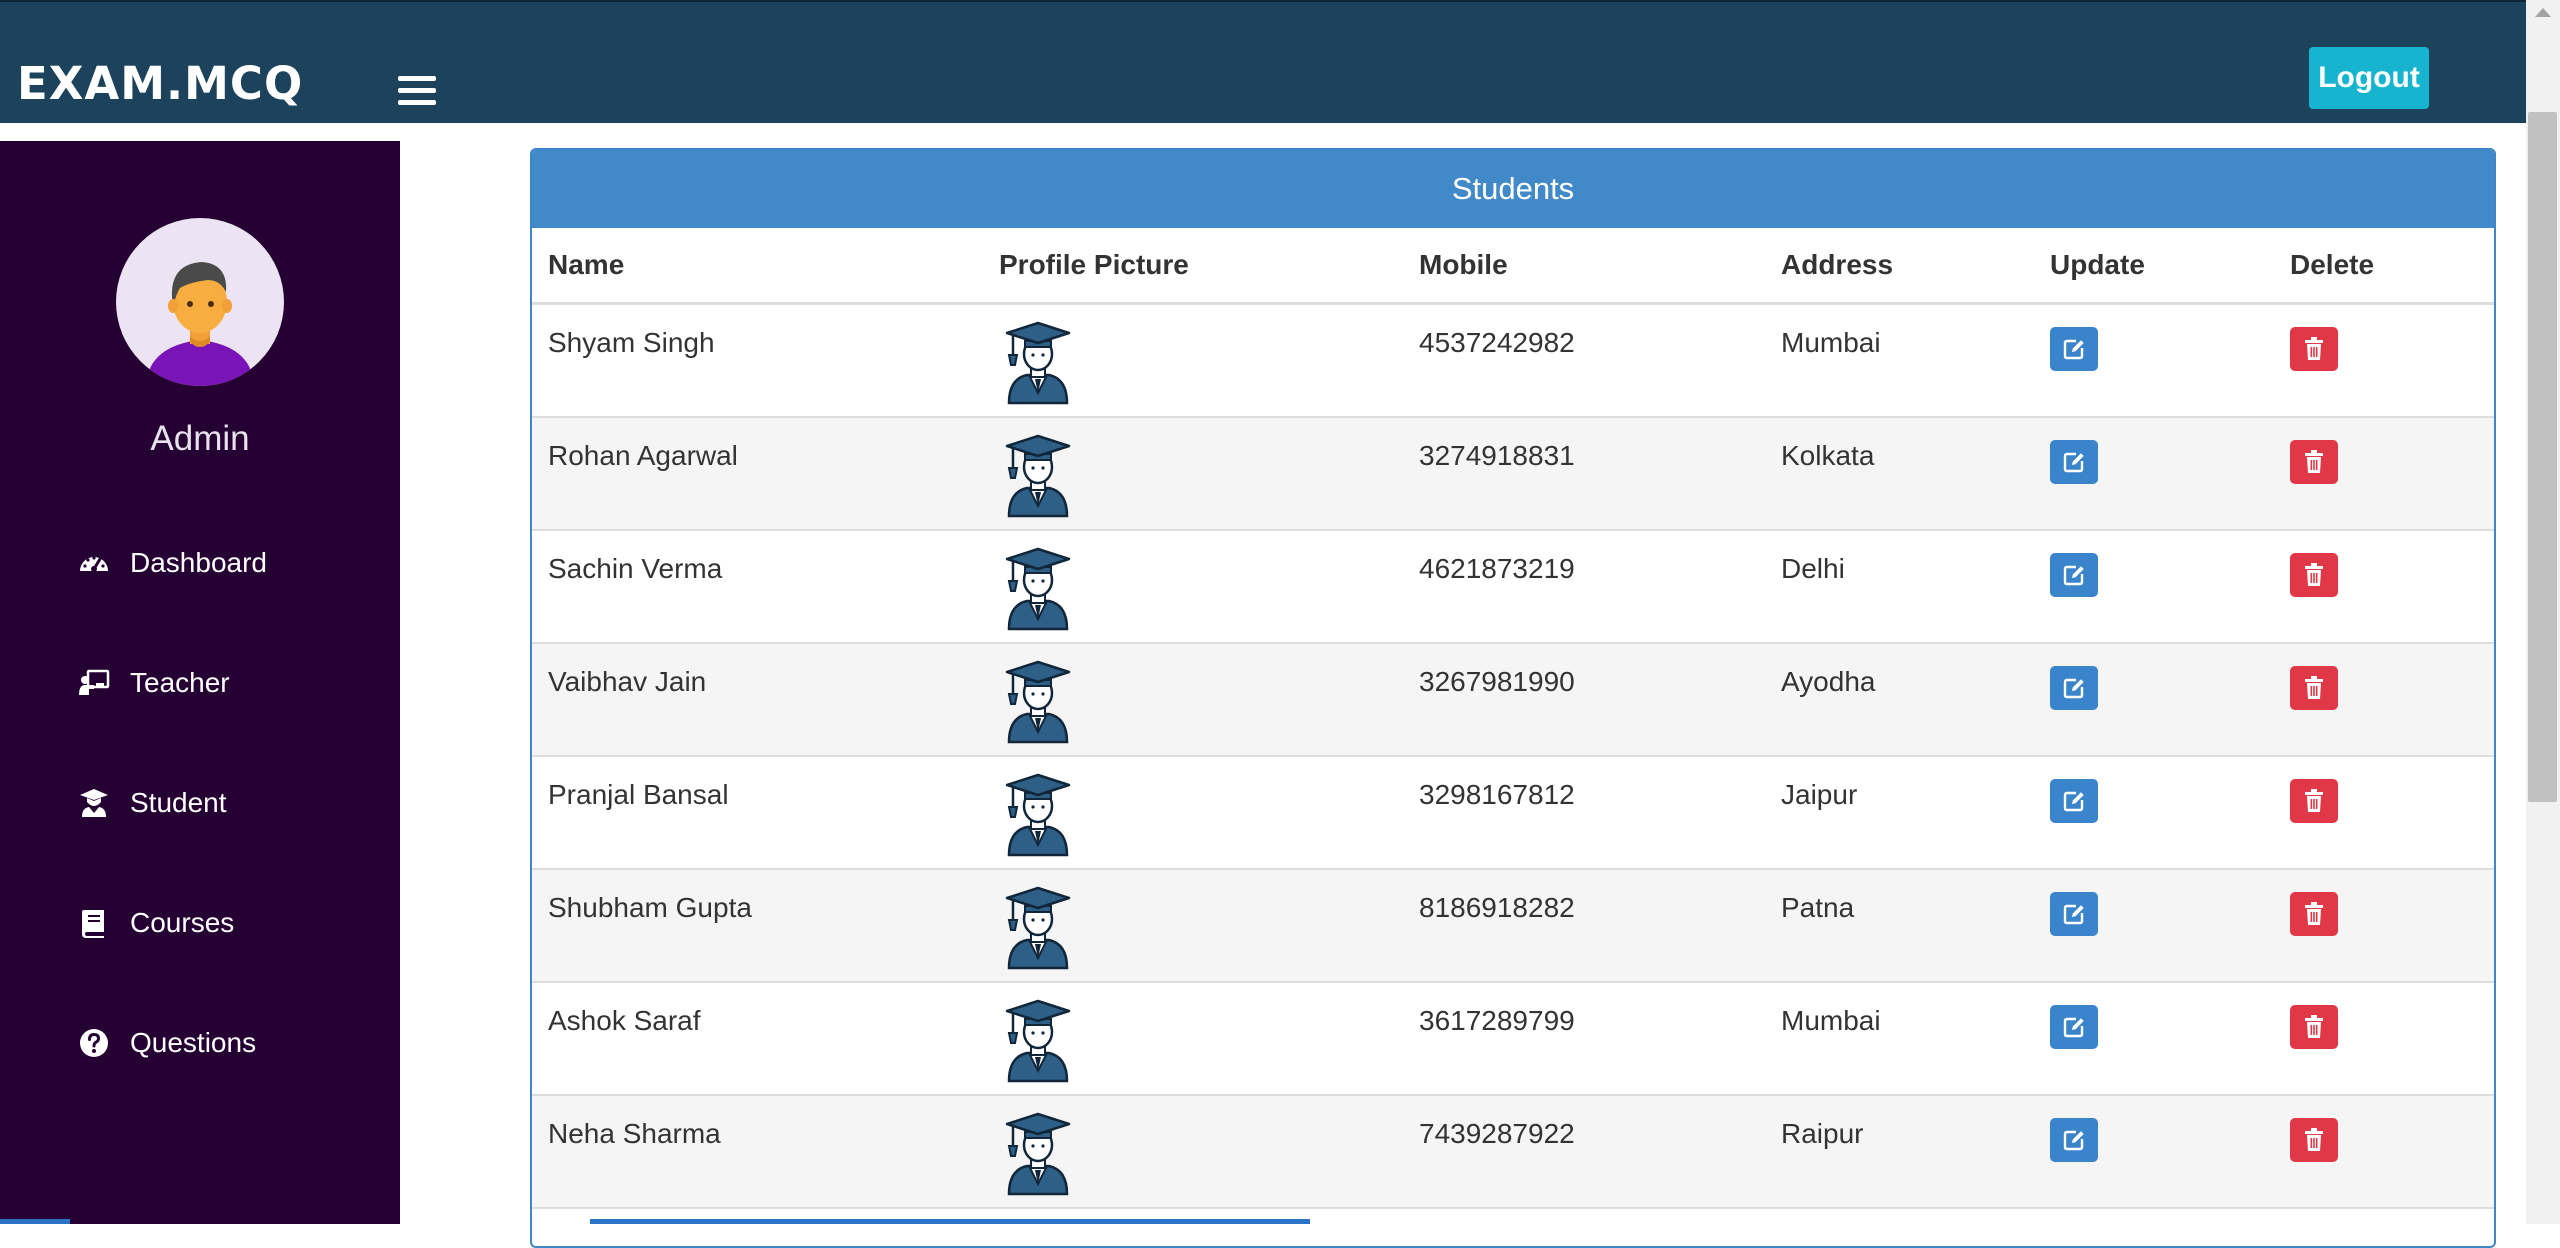 Image resolution: width=2560 pixels, height=1248 pixels. Describe the element at coordinates (200, 302) in the screenshot. I see `admin-avatar` at that location.